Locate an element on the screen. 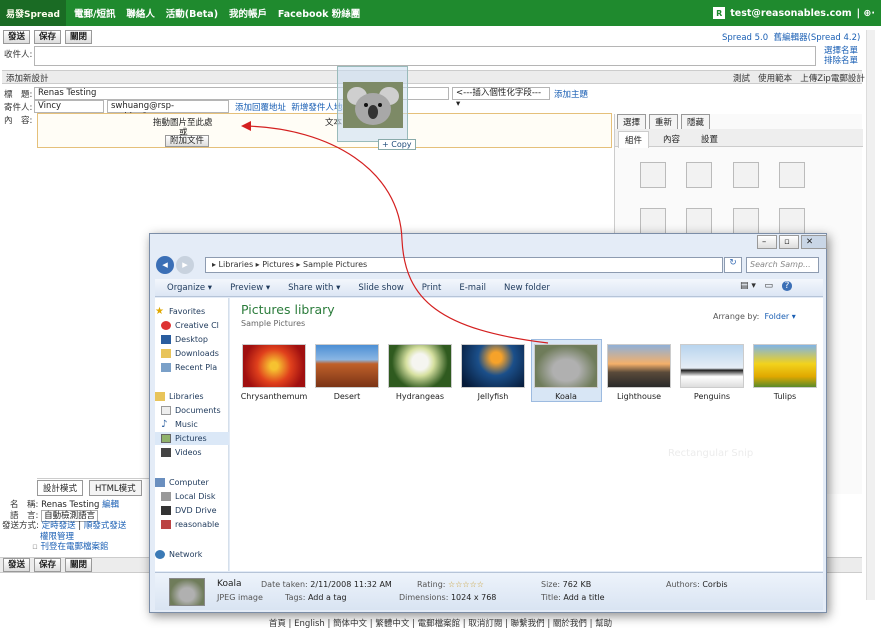 Image resolution: width=881 pixels, height=631 pixels. tab-reset: 重新 is located at coordinates (664, 122).